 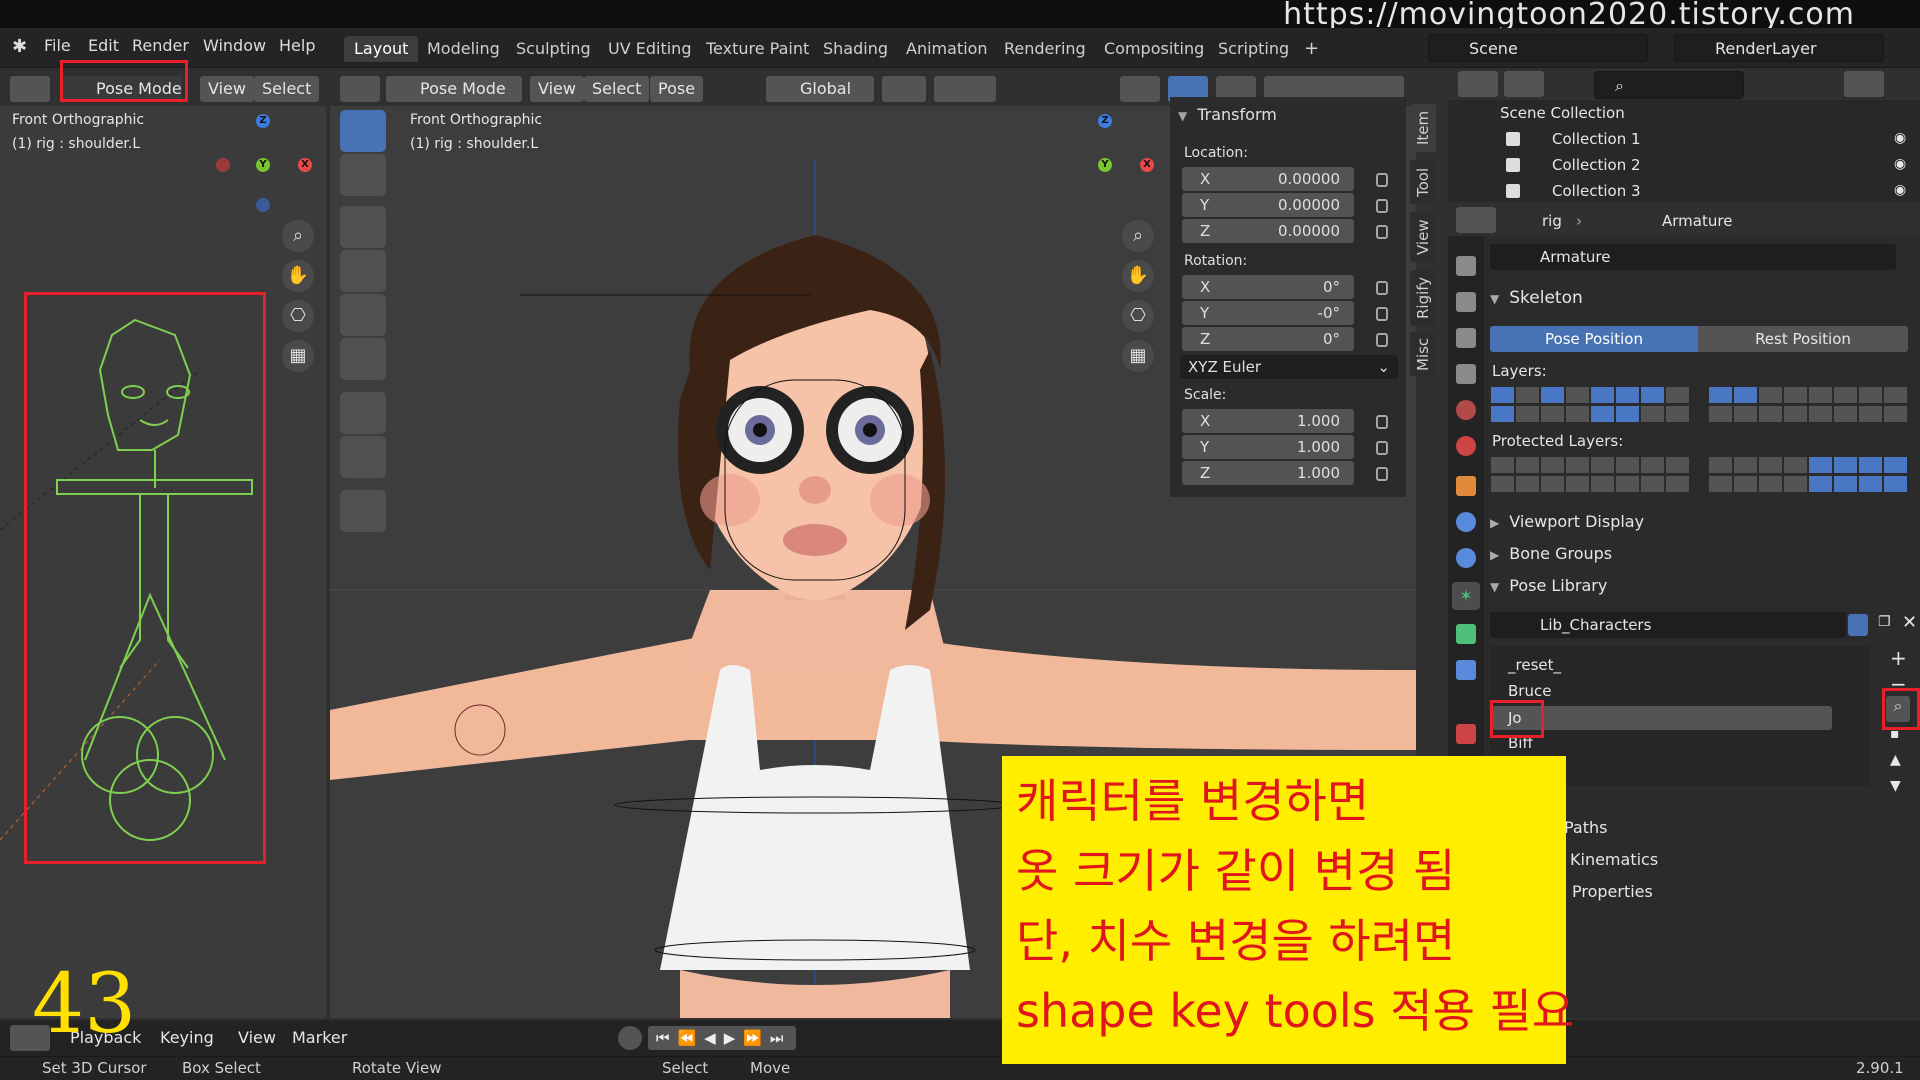 I want to click on bone-constraint-tab-icon, so click(x=1466, y=670).